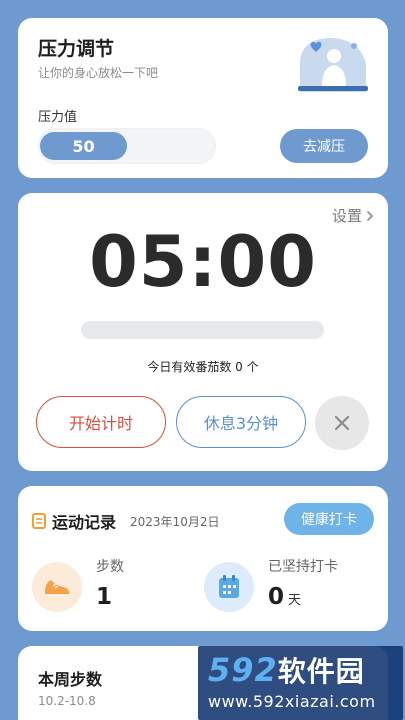  I want to click on stress-subtitle: 让你的身心放松一下吧, so click(98, 73).